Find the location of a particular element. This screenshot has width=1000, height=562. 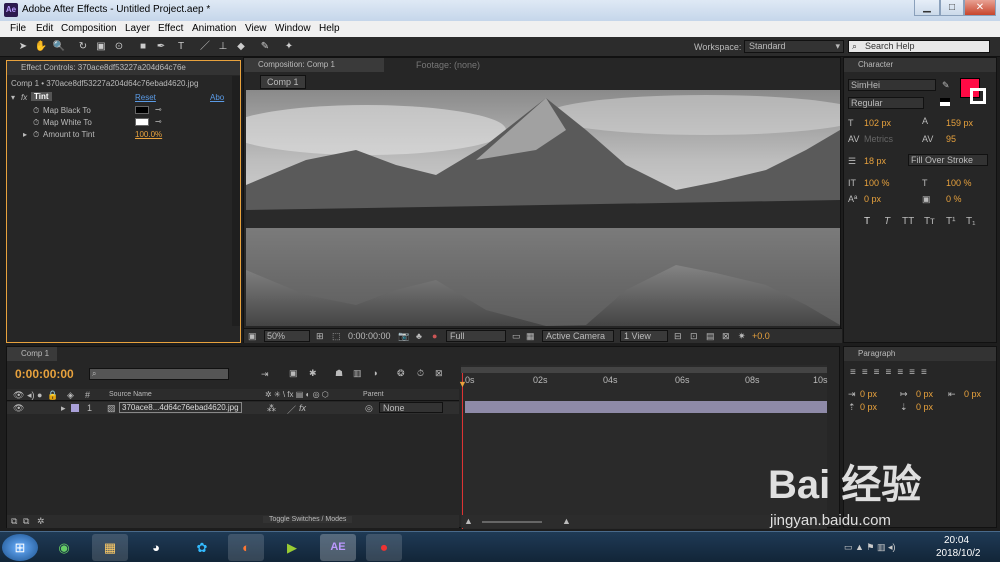

eyedropper-icon: ✎ is located at coordinates (946, 85).